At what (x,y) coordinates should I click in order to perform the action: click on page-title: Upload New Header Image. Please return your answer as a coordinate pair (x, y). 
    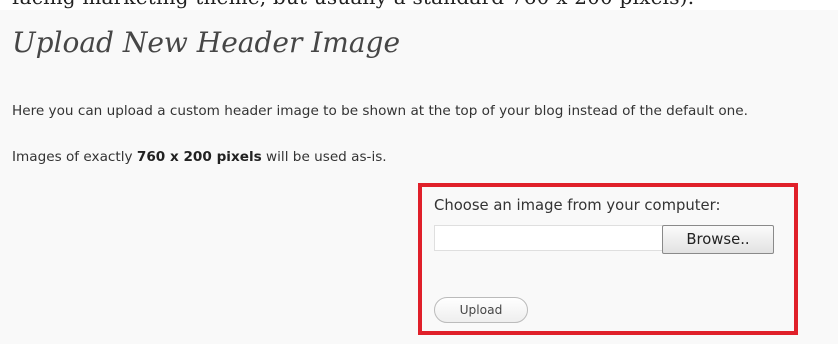
    Looking at the image, I should click on (206, 42).